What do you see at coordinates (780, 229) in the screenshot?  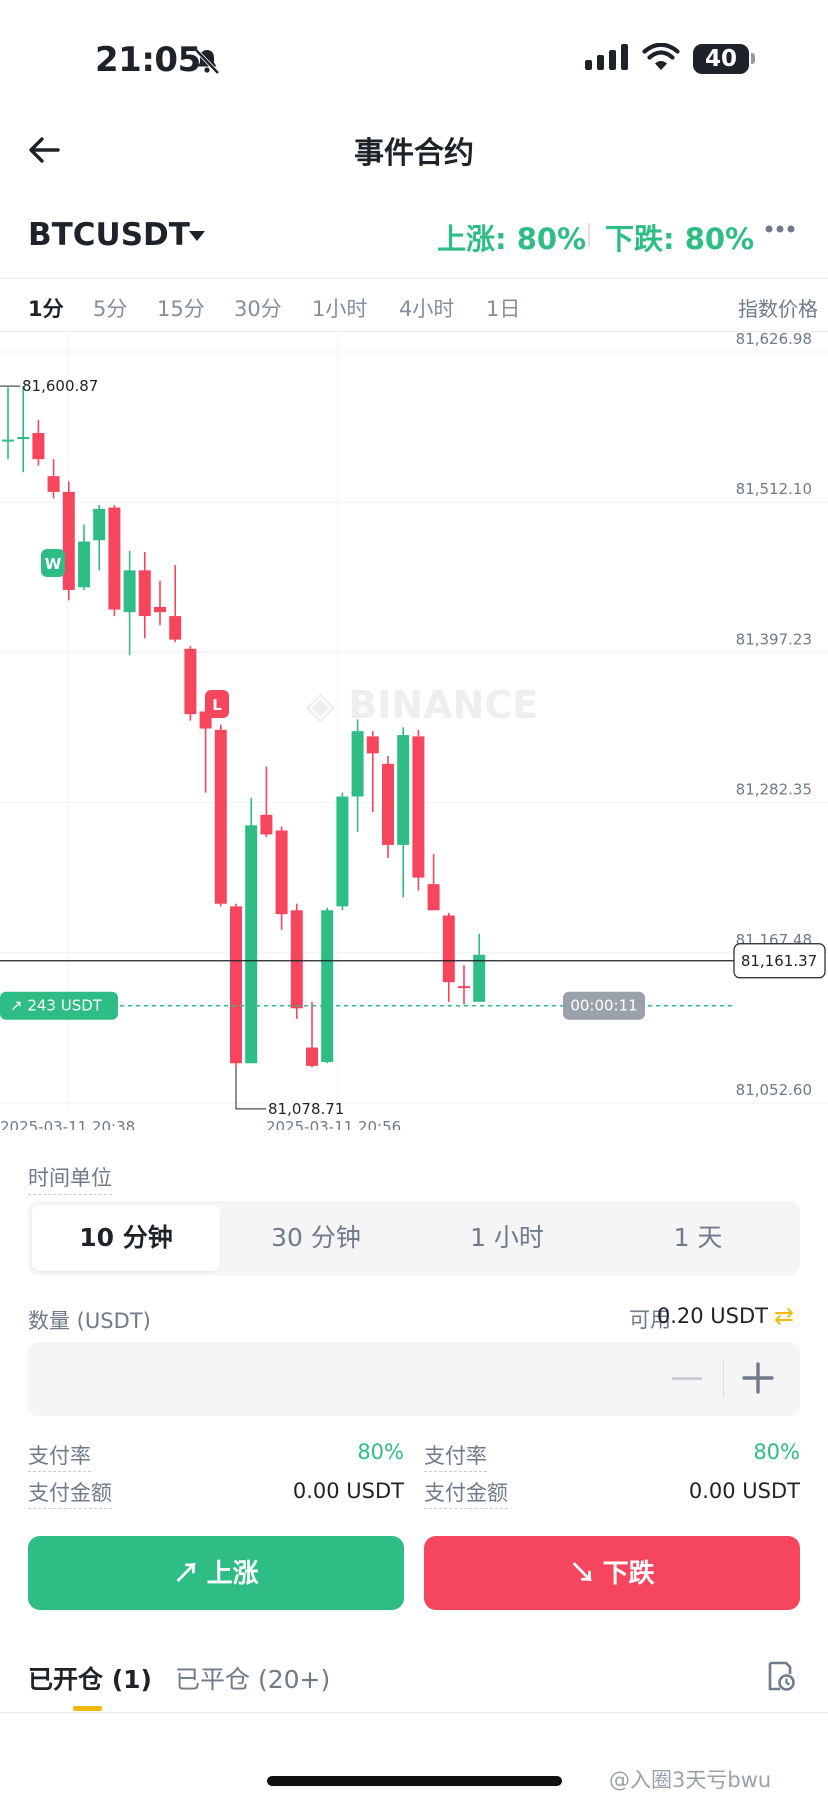 I see `more-icon` at bounding box center [780, 229].